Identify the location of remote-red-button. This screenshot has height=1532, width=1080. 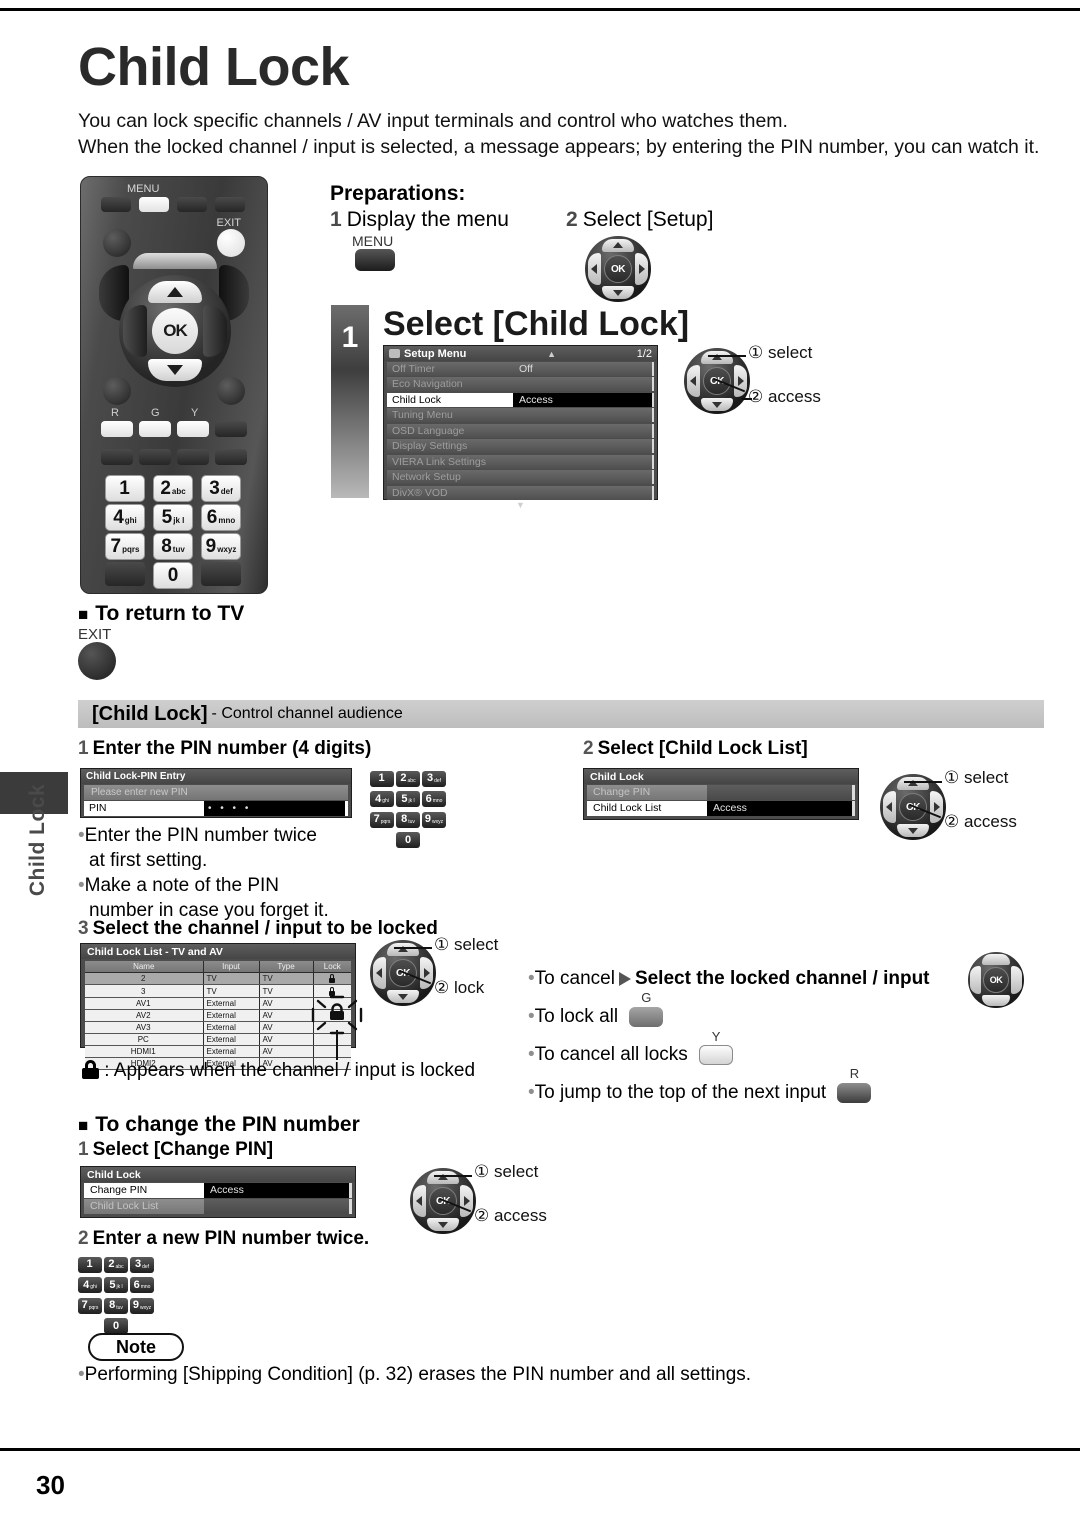
(117, 429).